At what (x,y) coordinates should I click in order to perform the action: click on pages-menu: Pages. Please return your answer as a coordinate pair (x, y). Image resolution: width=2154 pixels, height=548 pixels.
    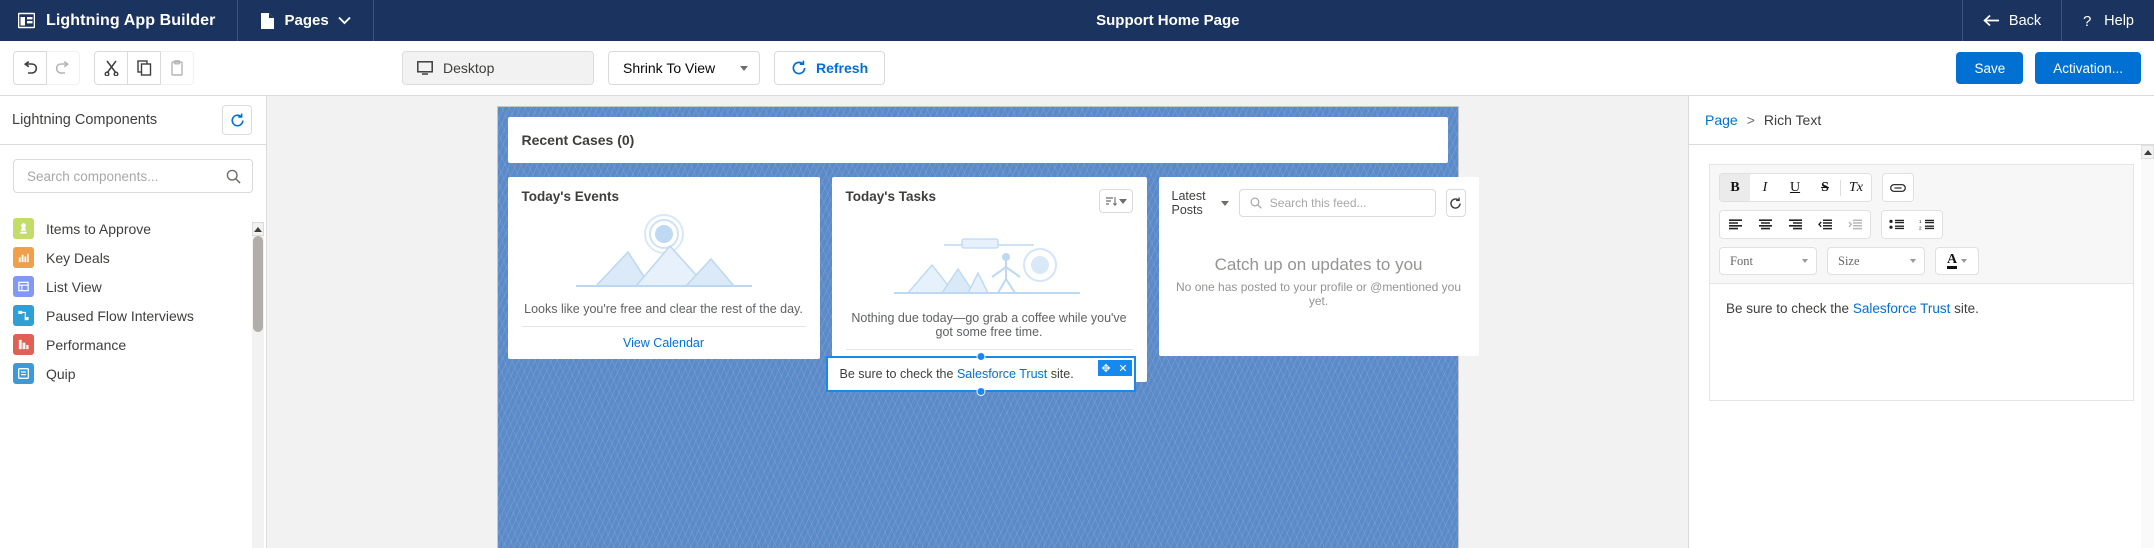
    Looking at the image, I should click on (306, 20).